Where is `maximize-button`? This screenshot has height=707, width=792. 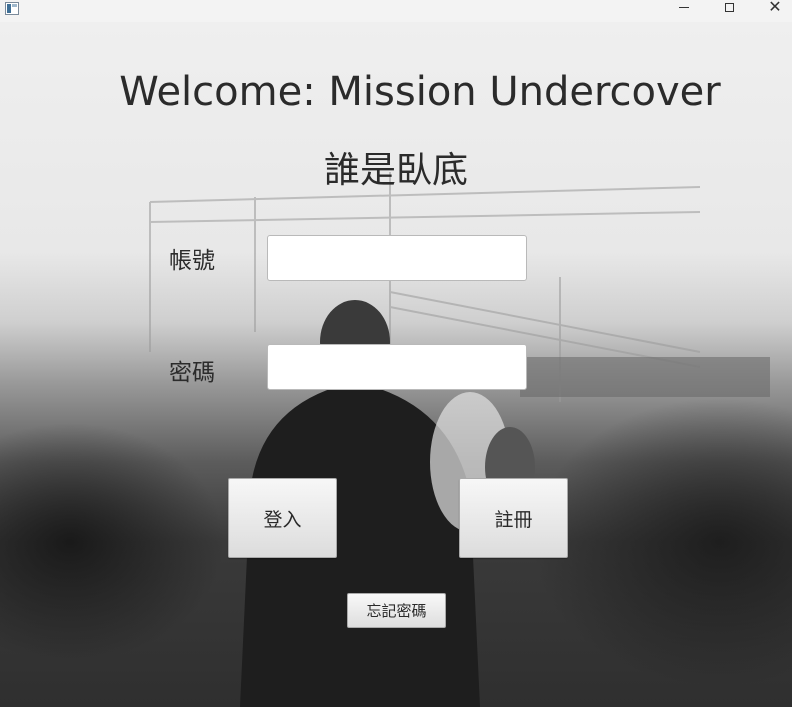
maximize-button is located at coordinates (729, 7).